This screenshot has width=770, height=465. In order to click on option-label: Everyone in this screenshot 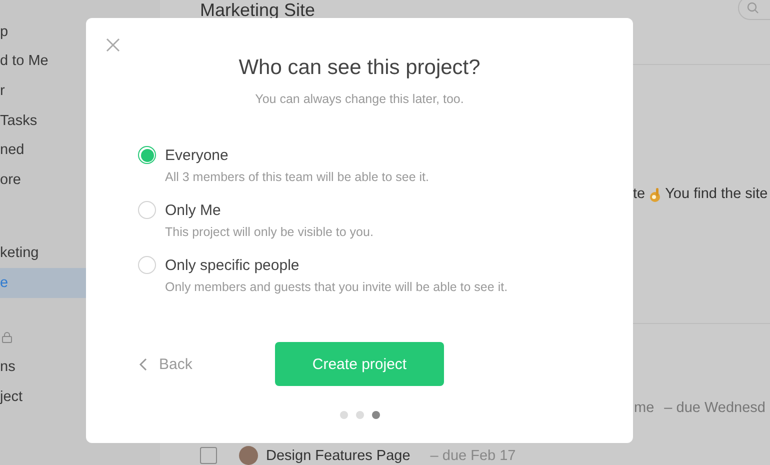, I will do `click(399, 155)`.